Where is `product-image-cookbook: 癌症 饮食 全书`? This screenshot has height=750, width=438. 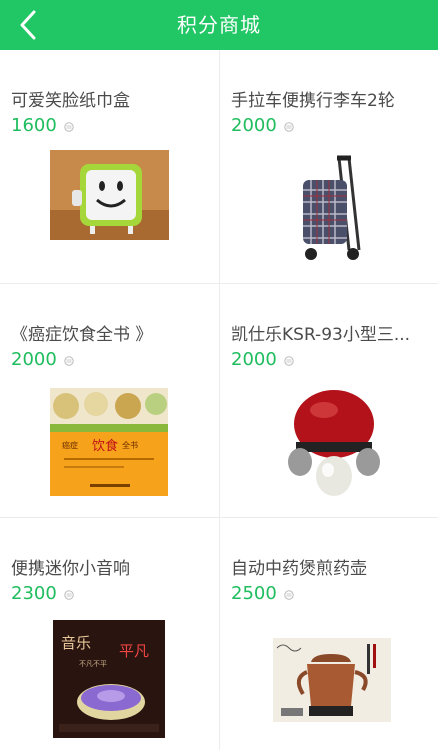 product-image-cookbook: 癌症 饮食 全书 is located at coordinates (109, 442).